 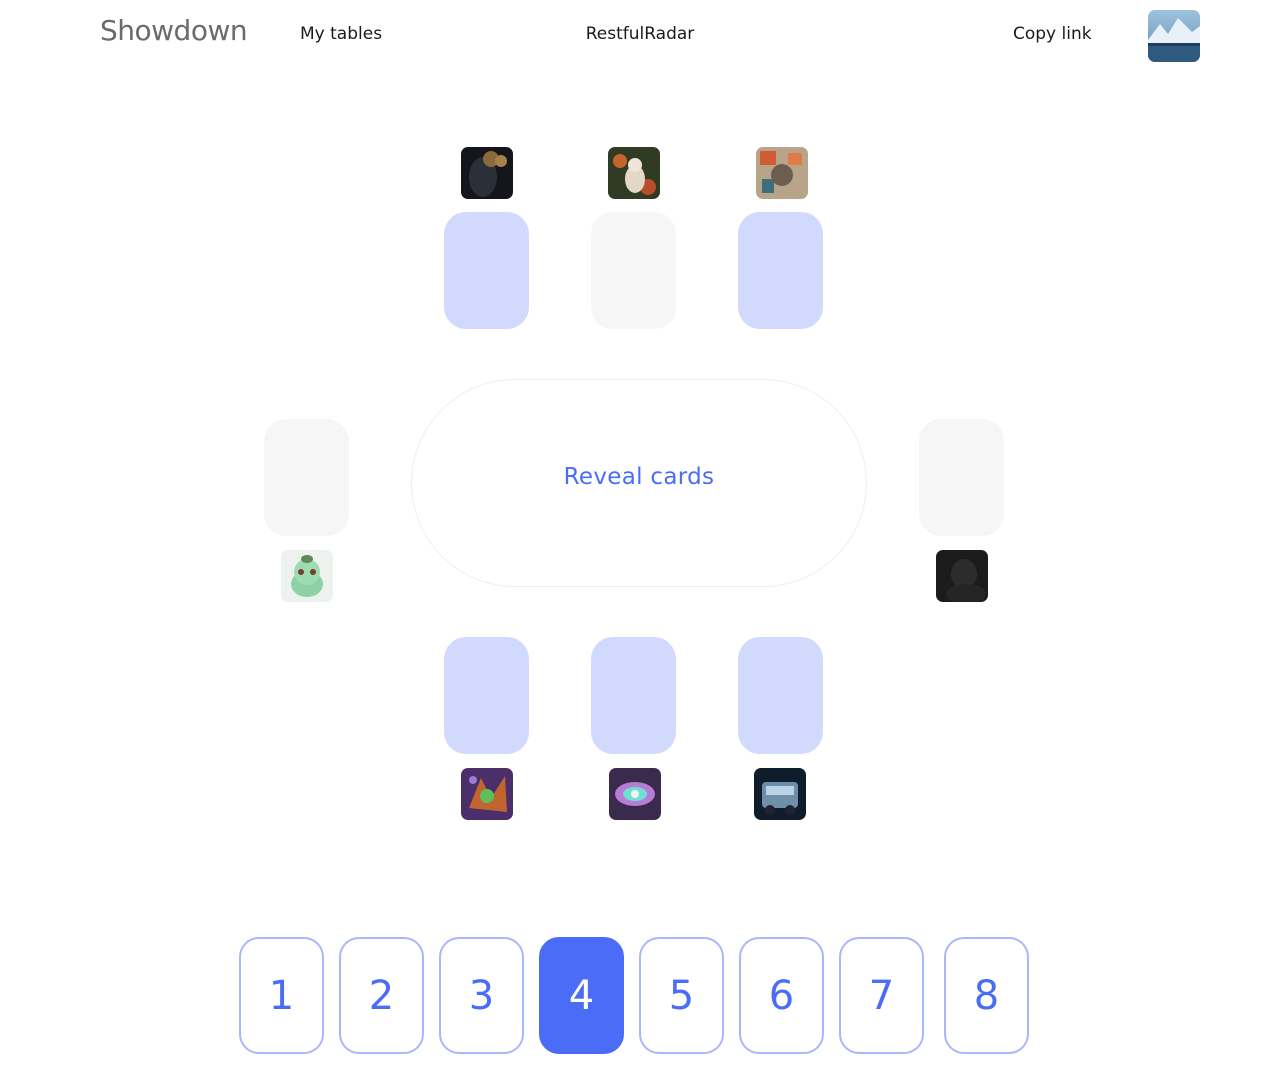 I want to click on poker-table: Reveal cards, so click(x=639, y=483).